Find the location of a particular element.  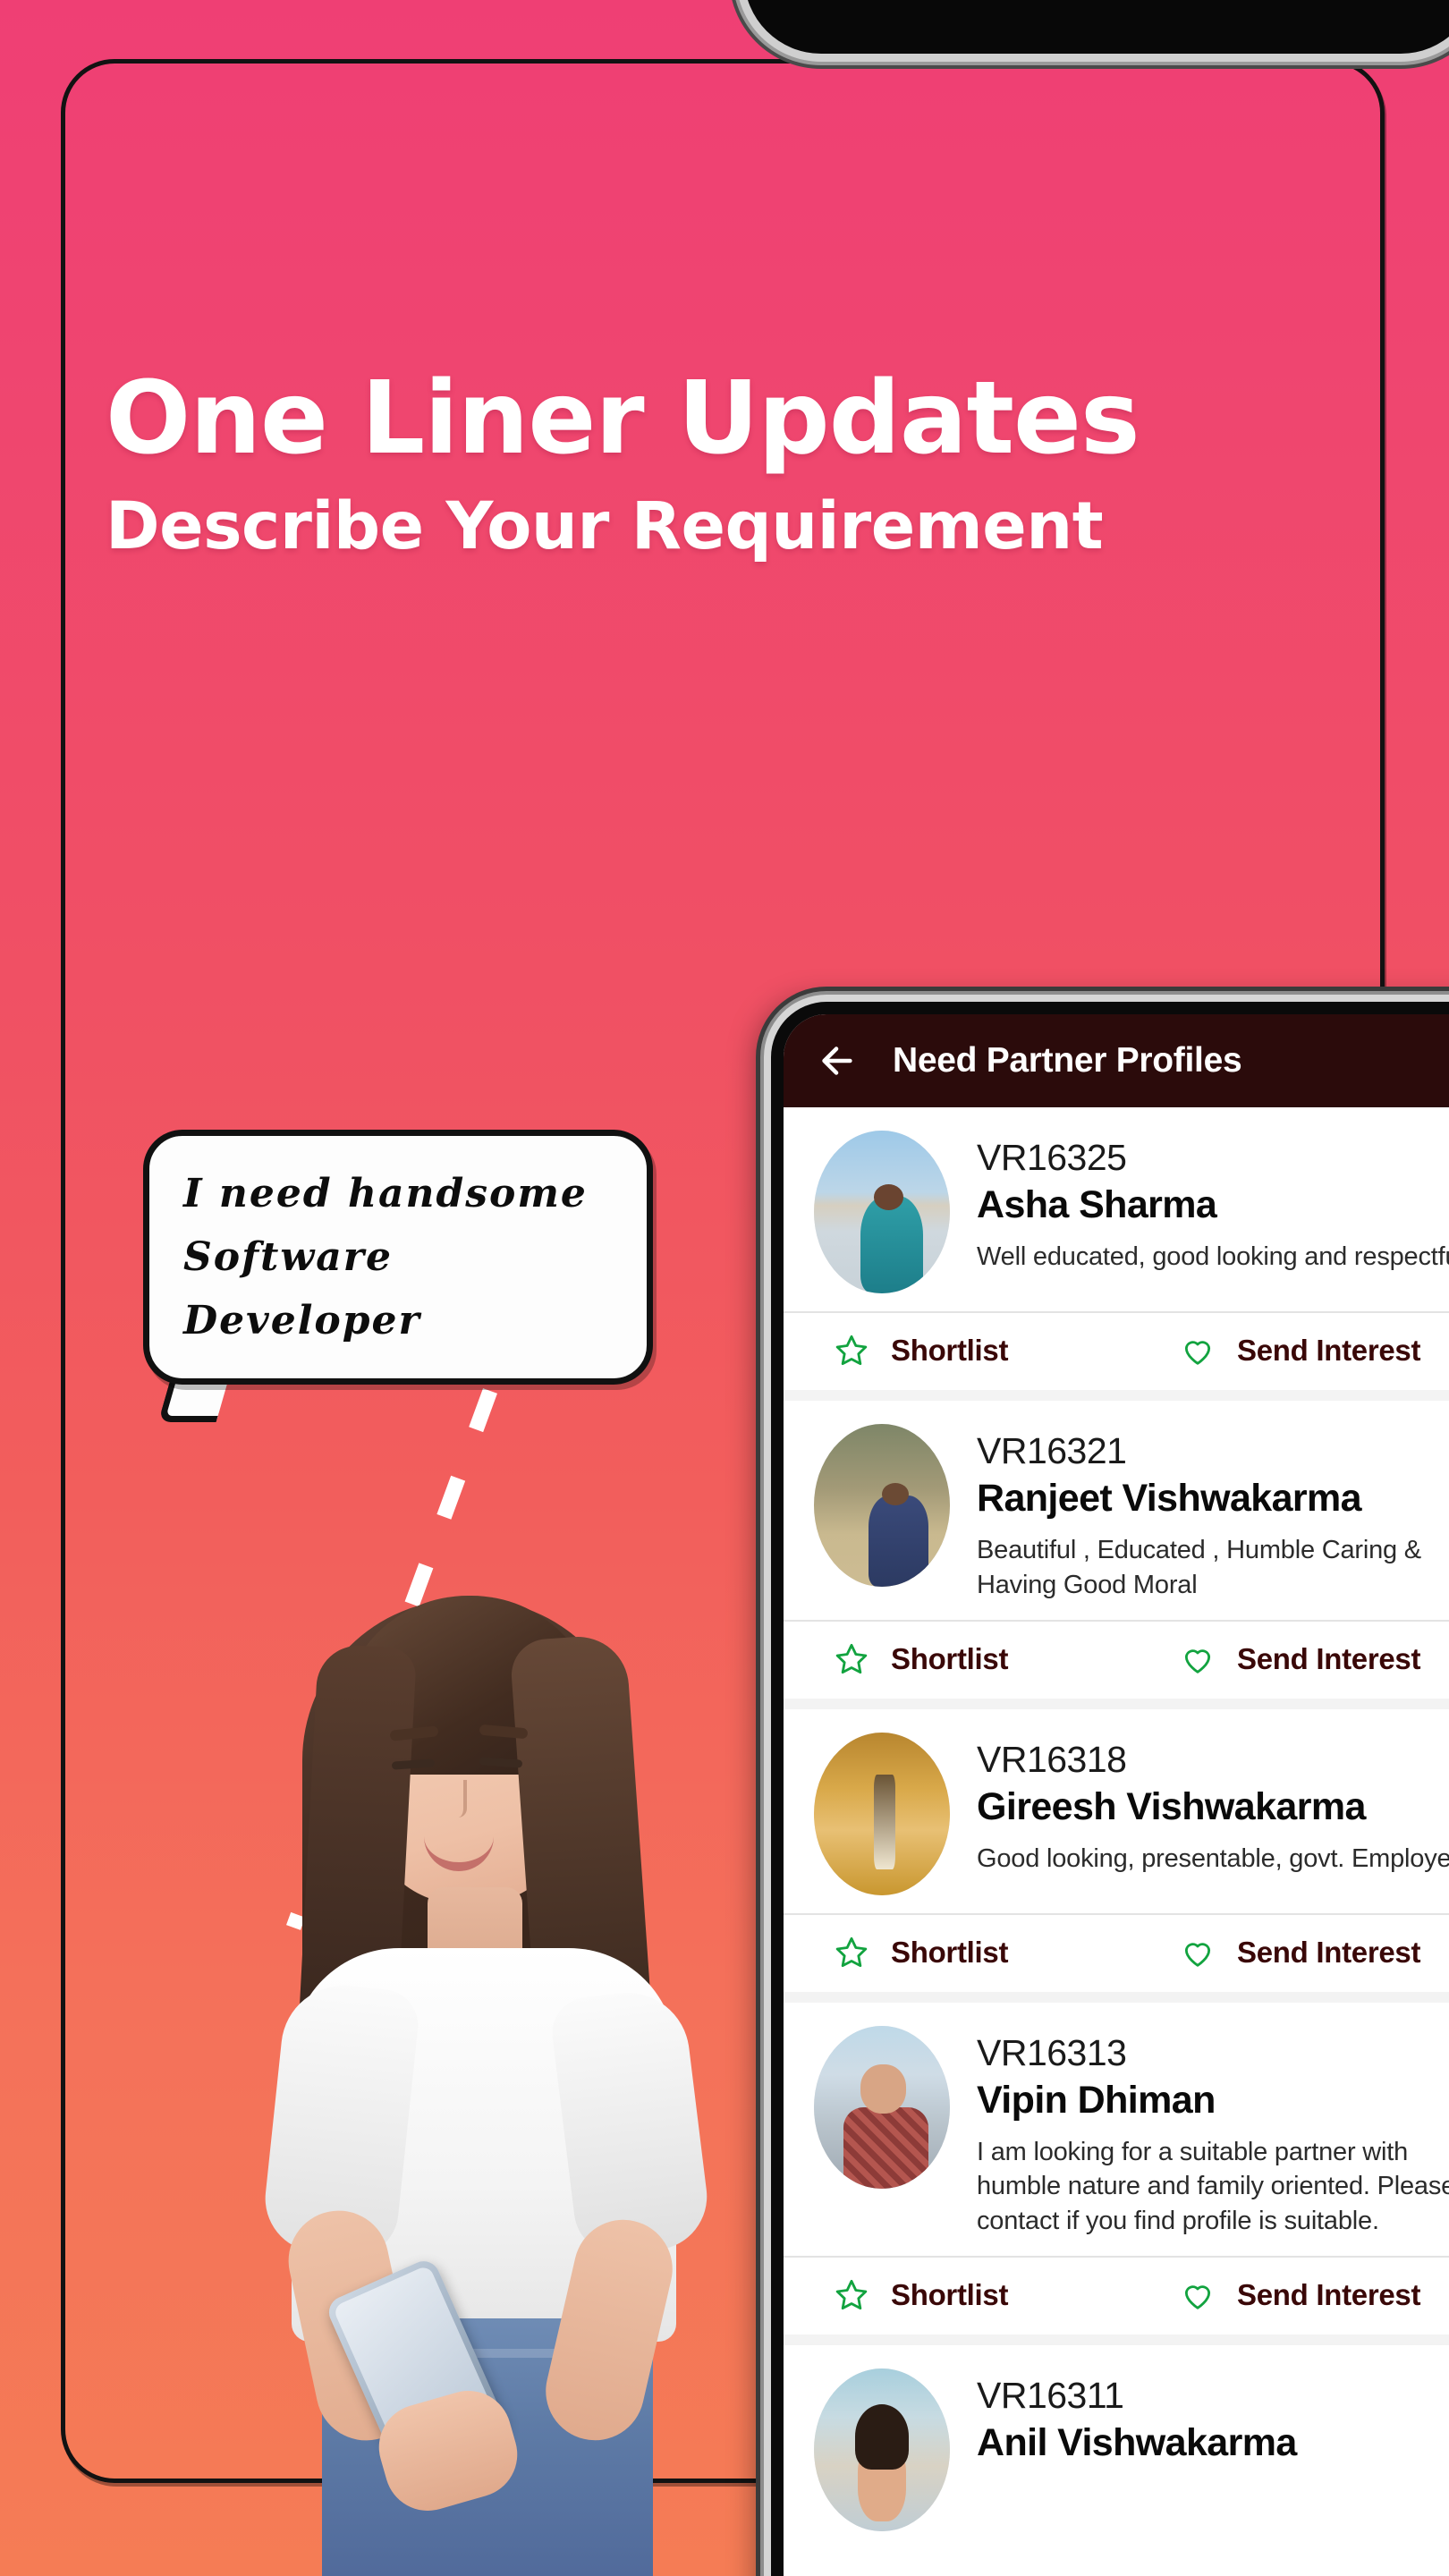

app-bar-title: Need Partner Profiles is located at coordinates (1067, 1060).